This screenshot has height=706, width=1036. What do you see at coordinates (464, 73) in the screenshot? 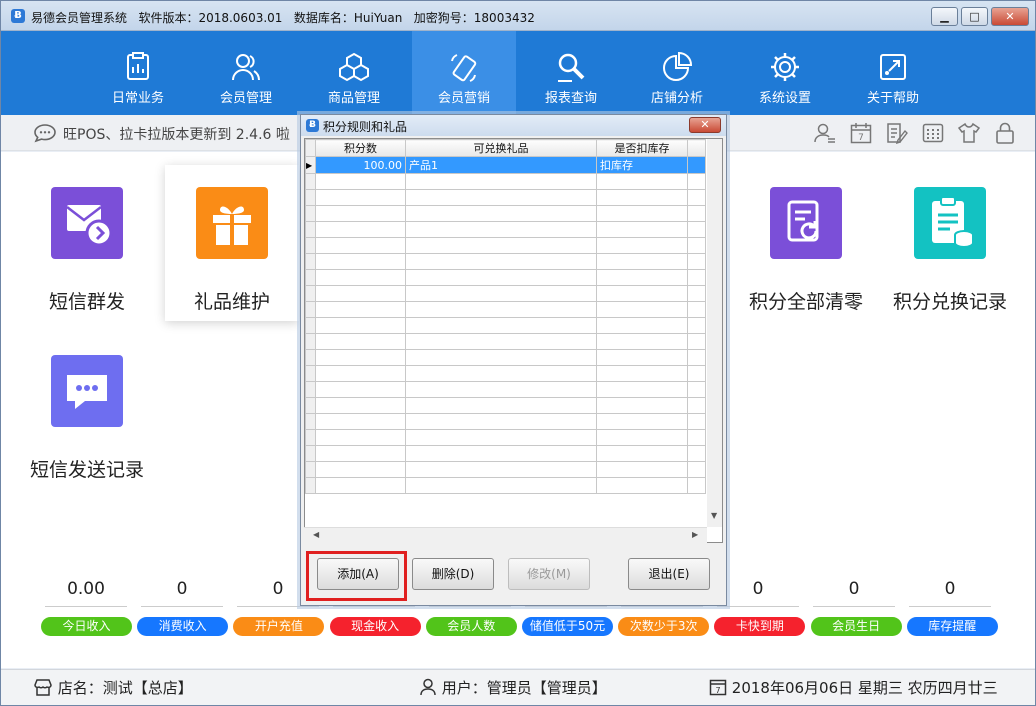
I see `nav-item-4: 会员营销` at bounding box center [464, 73].